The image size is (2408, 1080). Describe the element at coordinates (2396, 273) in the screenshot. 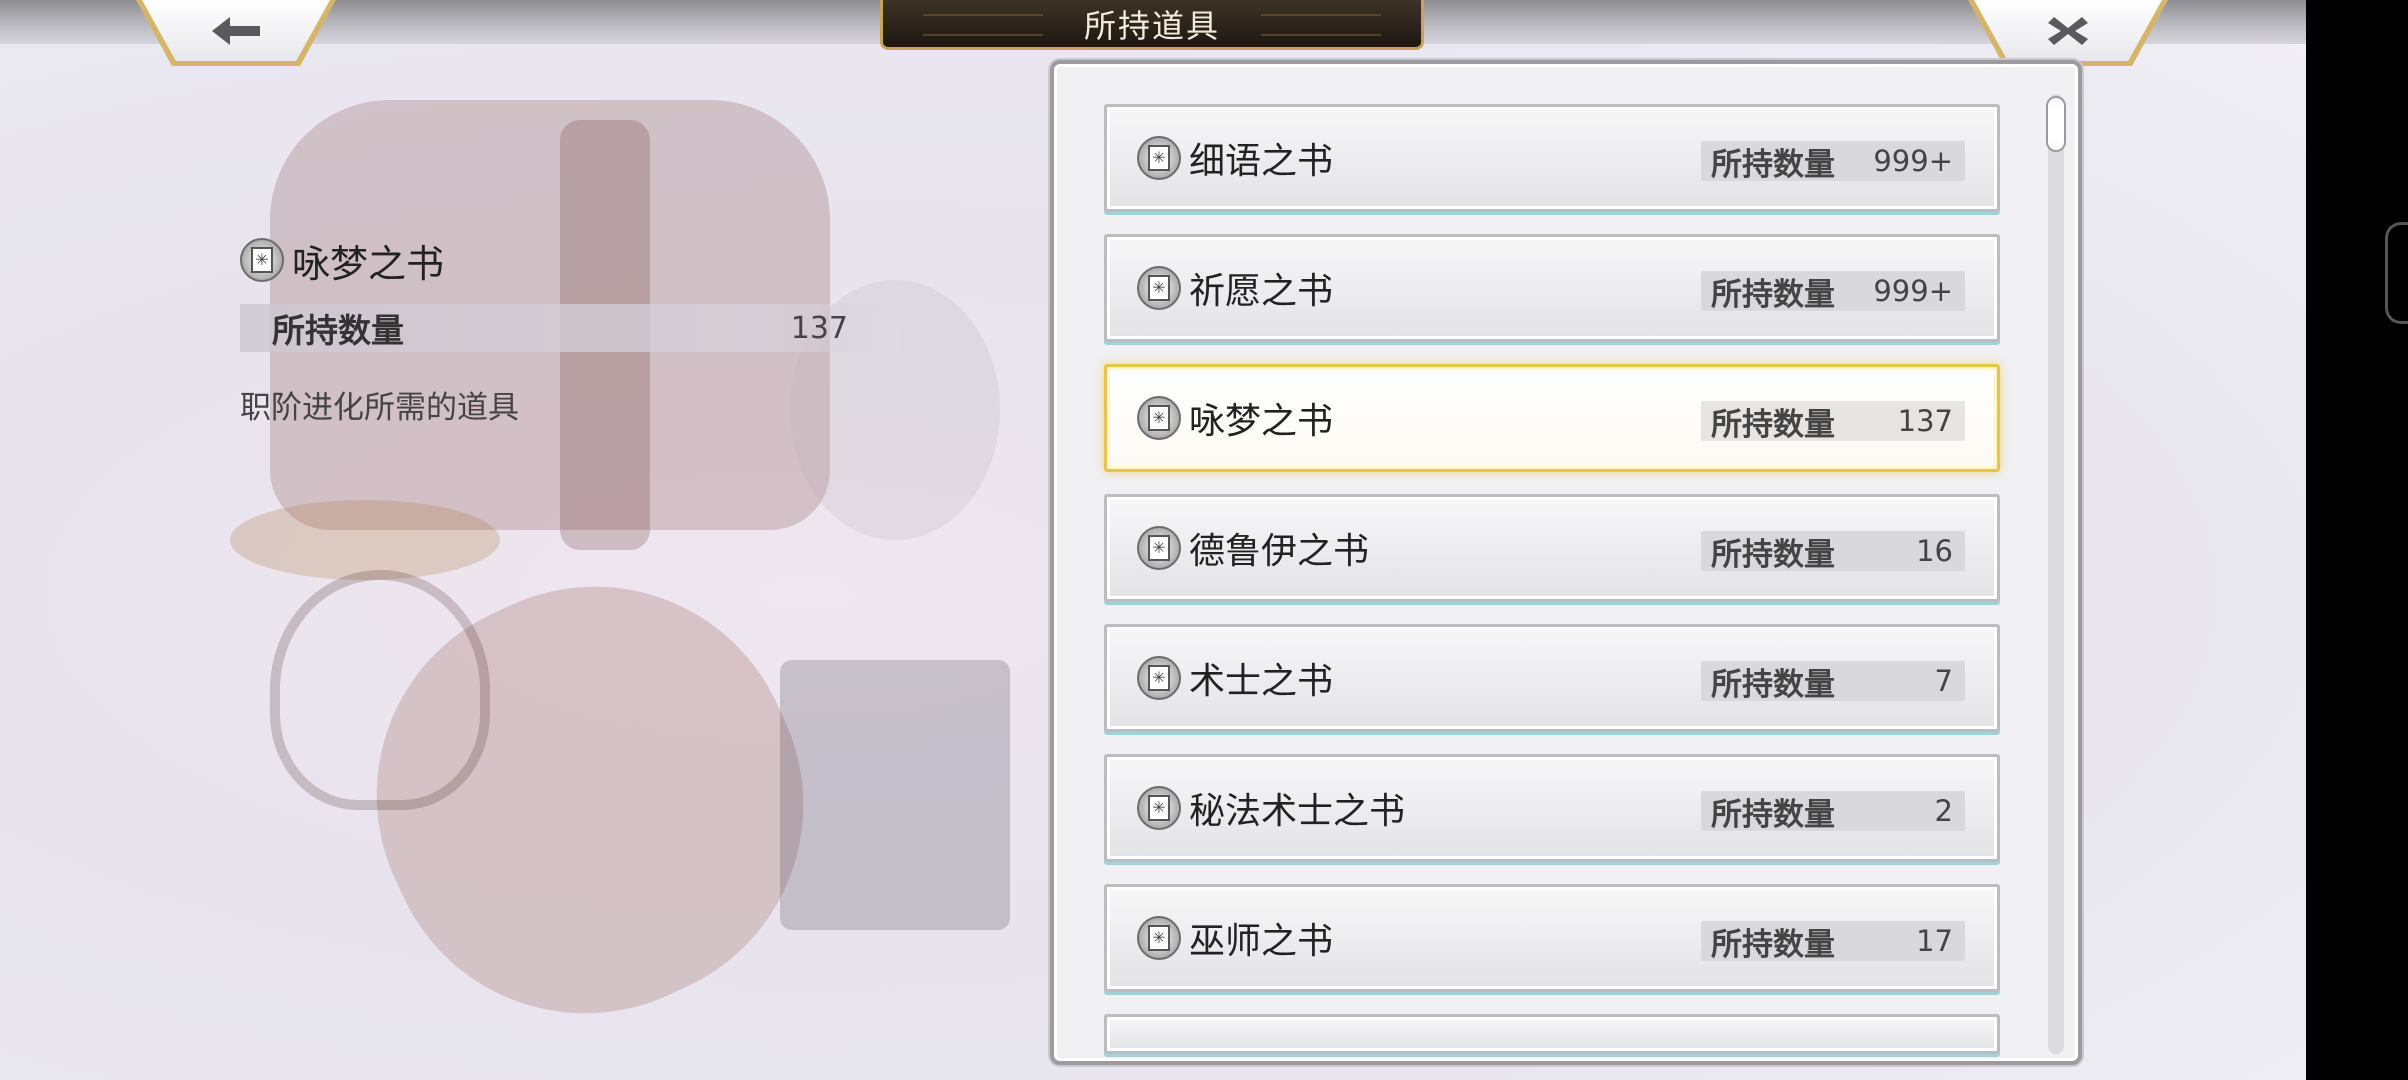

I see `device-notch` at that location.